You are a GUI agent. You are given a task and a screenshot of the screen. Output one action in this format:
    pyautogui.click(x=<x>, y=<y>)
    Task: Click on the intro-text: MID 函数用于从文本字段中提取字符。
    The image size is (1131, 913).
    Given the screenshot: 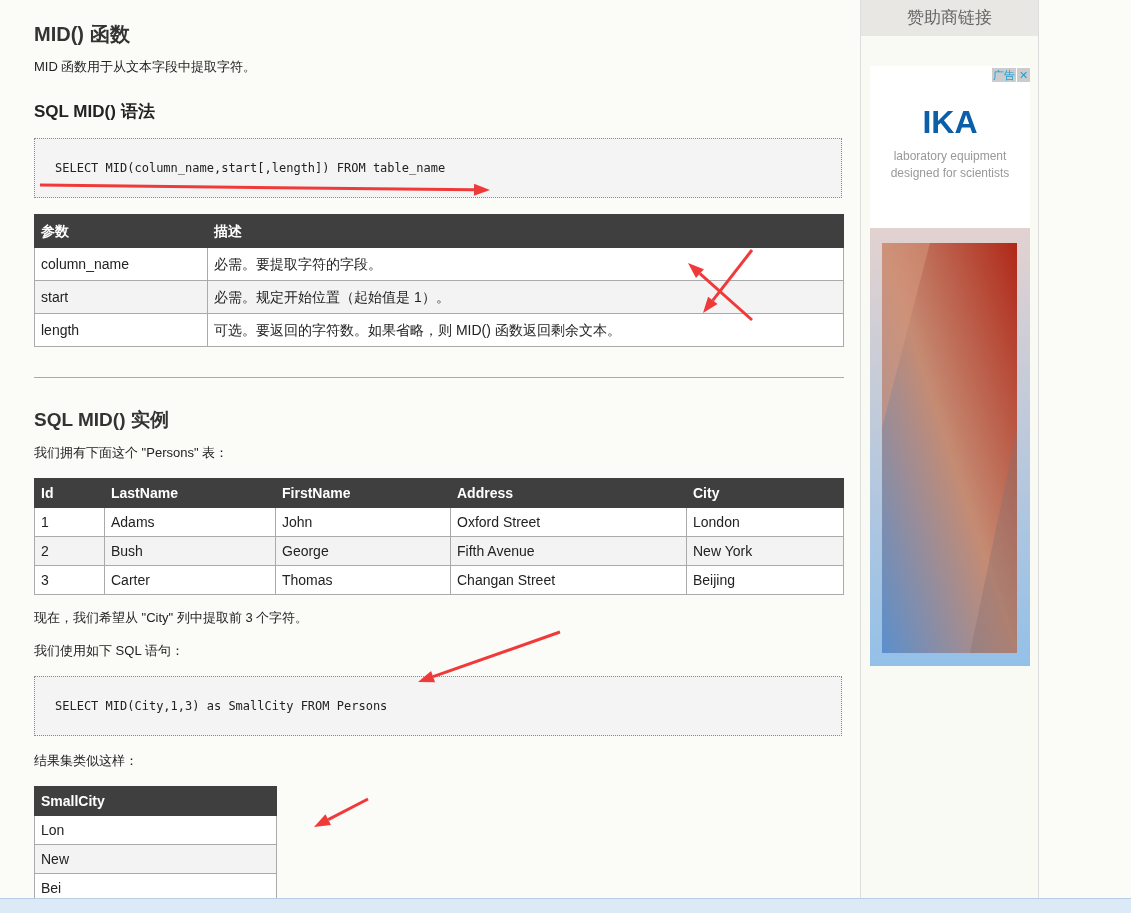 What is the action you would take?
    pyautogui.click(x=146, y=67)
    